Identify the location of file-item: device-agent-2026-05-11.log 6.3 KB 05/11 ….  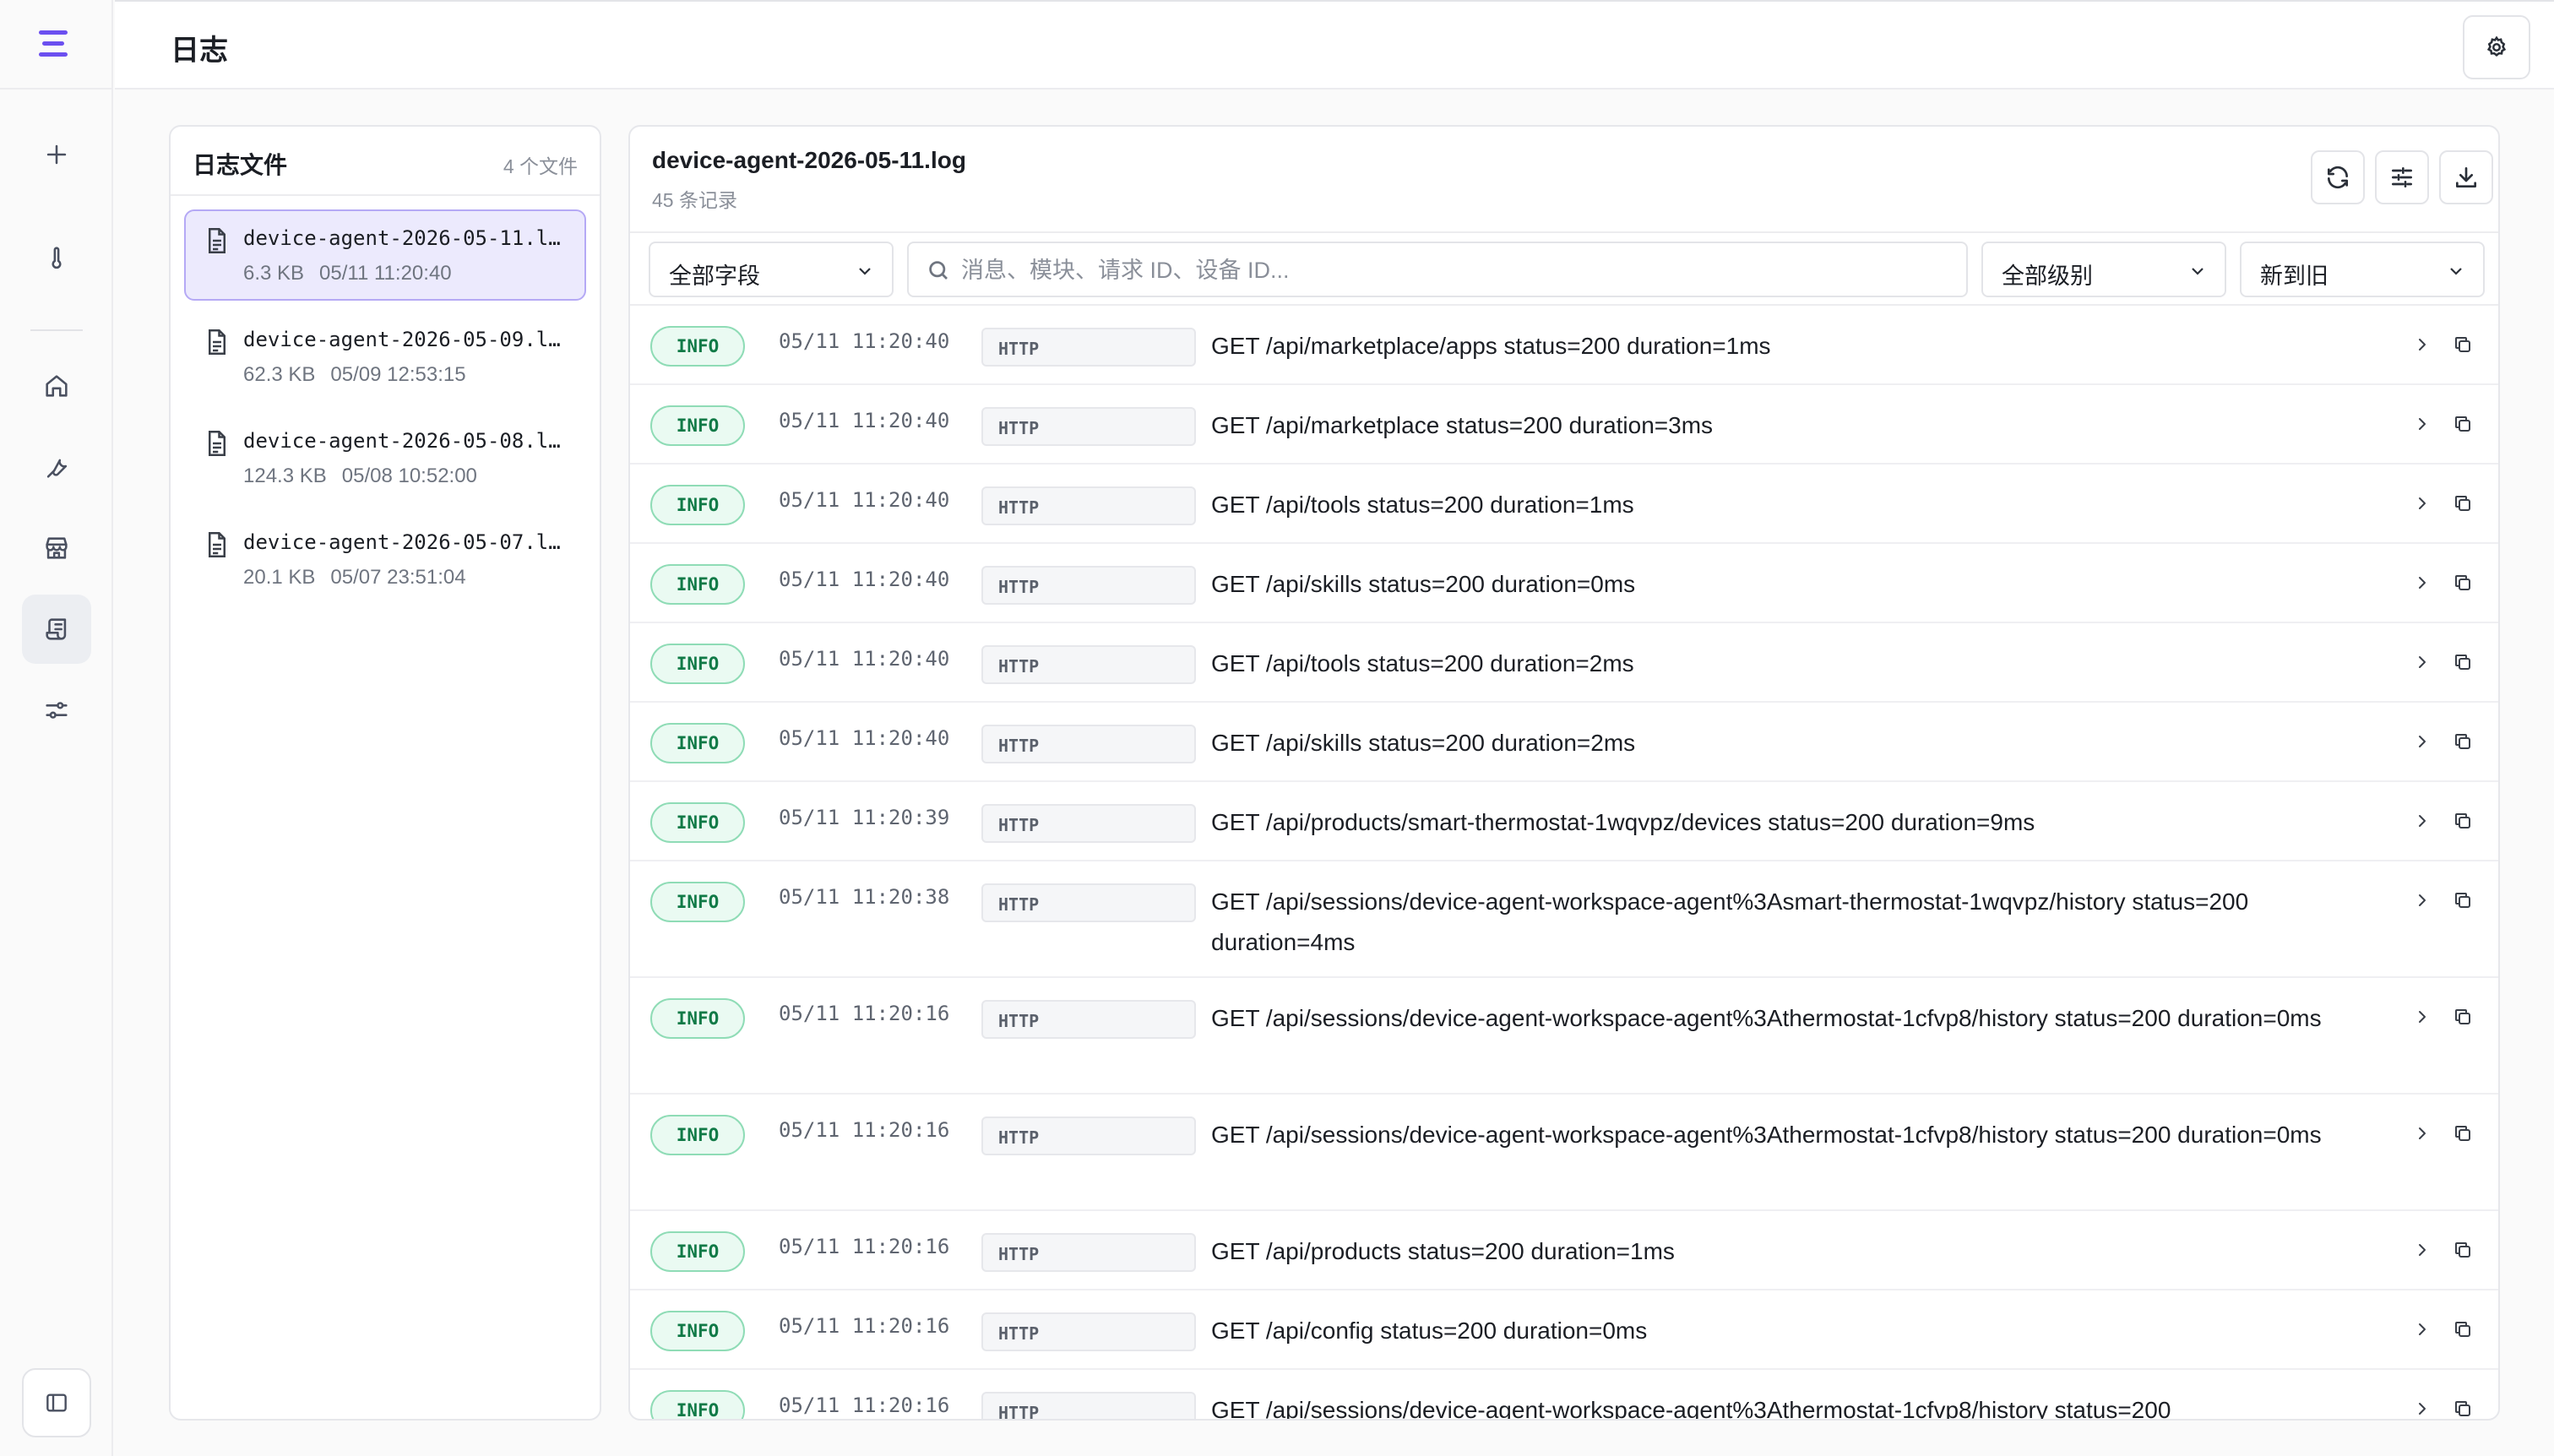
(385, 255).